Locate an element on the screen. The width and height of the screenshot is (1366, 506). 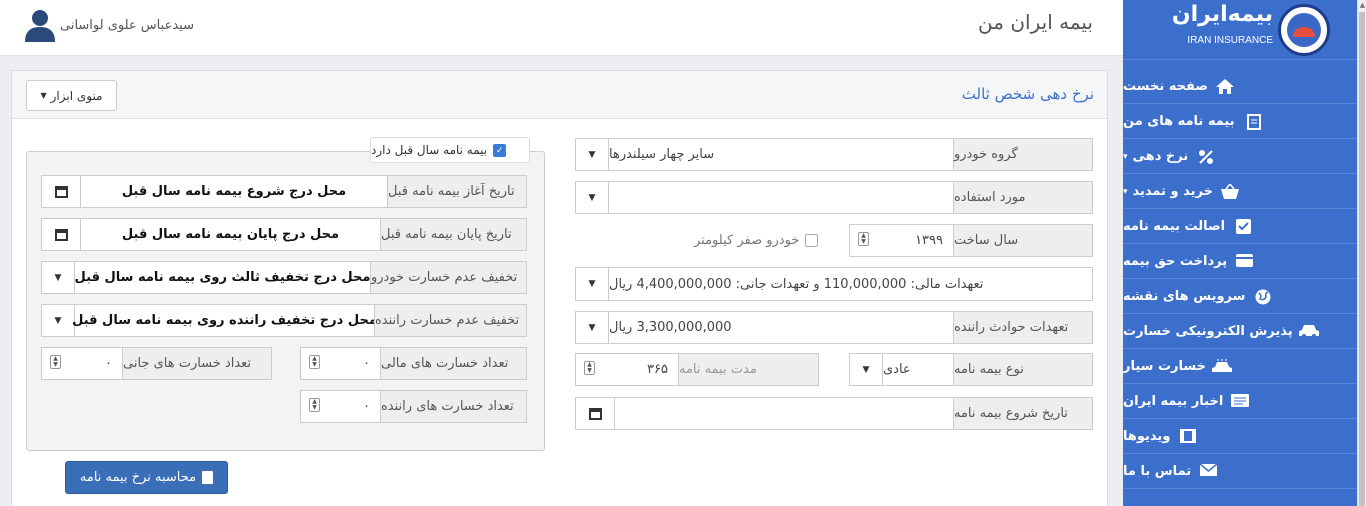
policy-type-dropdown-button: ▼ is located at coordinates (866, 369).